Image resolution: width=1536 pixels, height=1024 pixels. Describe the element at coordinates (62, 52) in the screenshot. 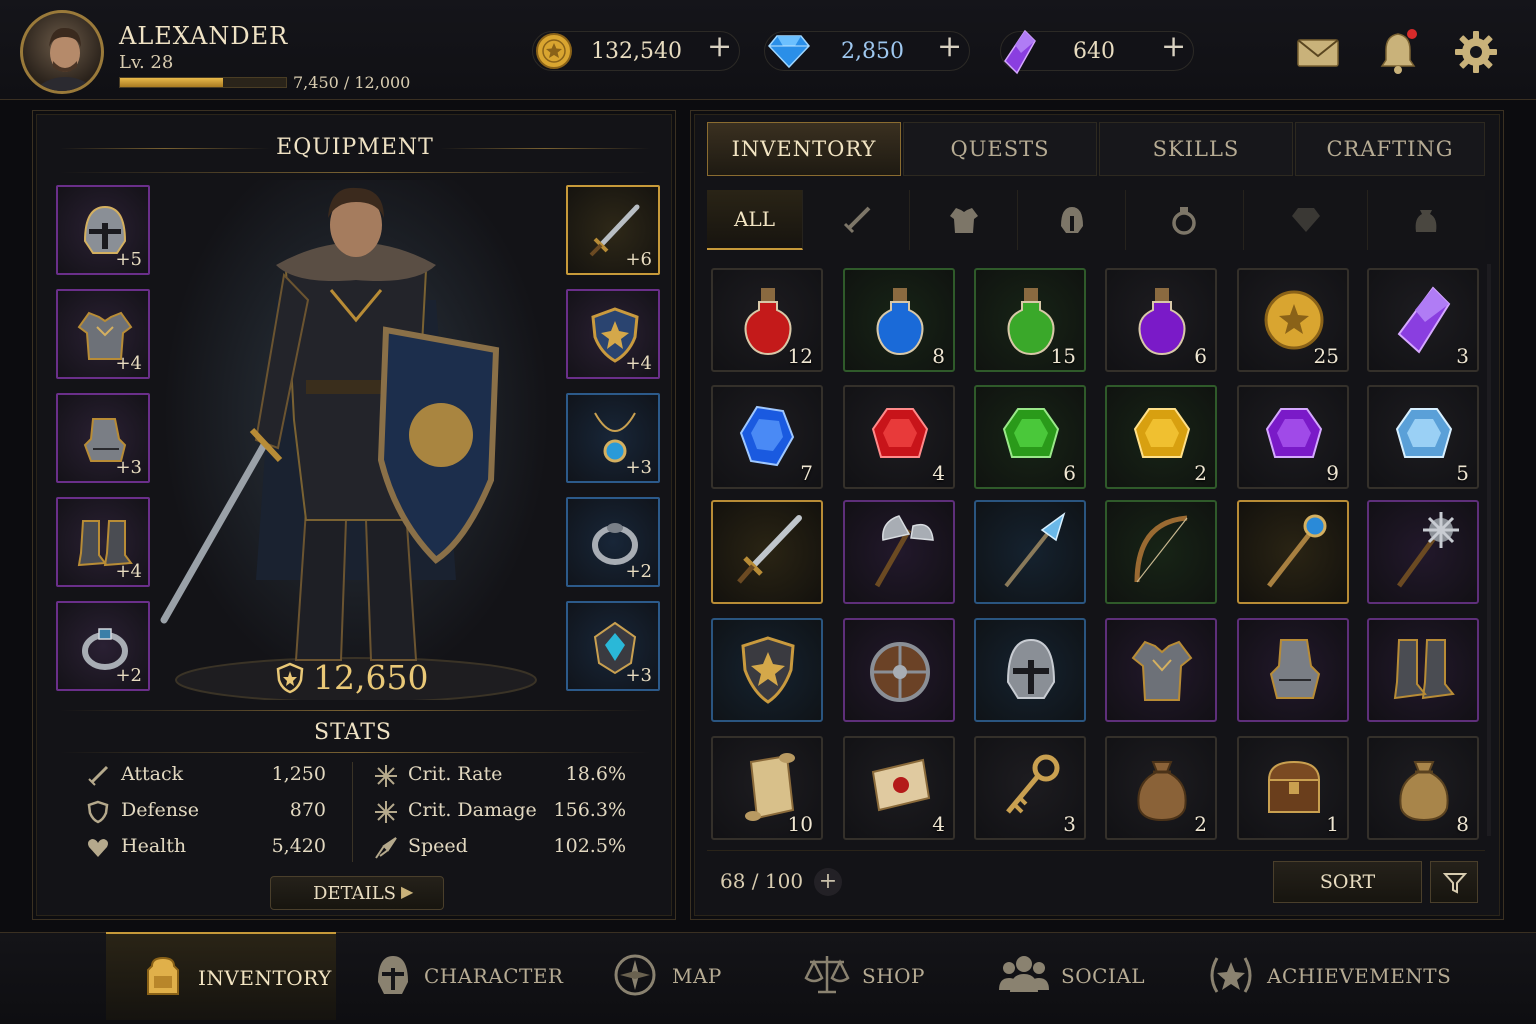

I see `player-avatar` at that location.